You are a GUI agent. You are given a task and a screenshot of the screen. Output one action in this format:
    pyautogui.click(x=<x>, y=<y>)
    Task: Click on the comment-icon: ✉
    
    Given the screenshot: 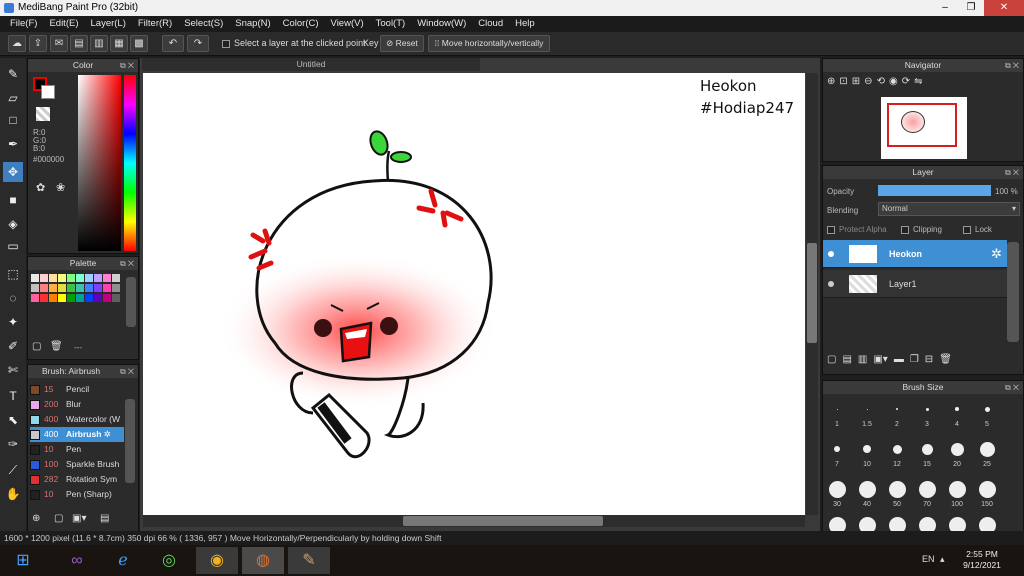 What is the action you would take?
    pyautogui.click(x=59, y=43)
    